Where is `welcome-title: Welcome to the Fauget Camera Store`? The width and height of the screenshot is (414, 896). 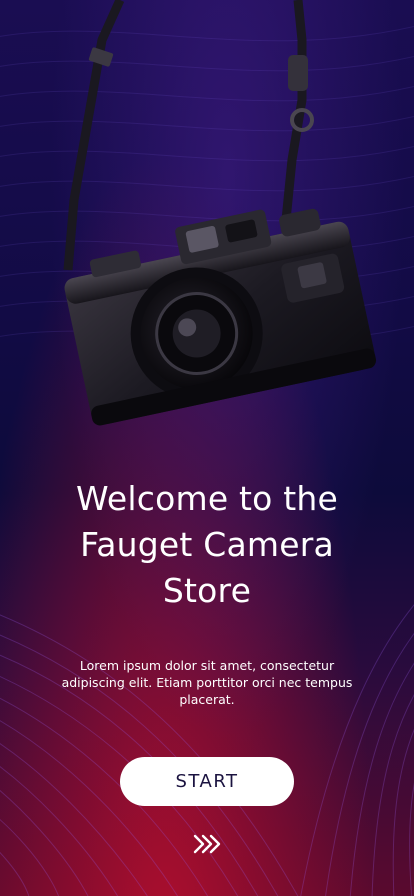
welcome-title: Welcome to the Fauget Camera Store is located at coordinates (206, 544).